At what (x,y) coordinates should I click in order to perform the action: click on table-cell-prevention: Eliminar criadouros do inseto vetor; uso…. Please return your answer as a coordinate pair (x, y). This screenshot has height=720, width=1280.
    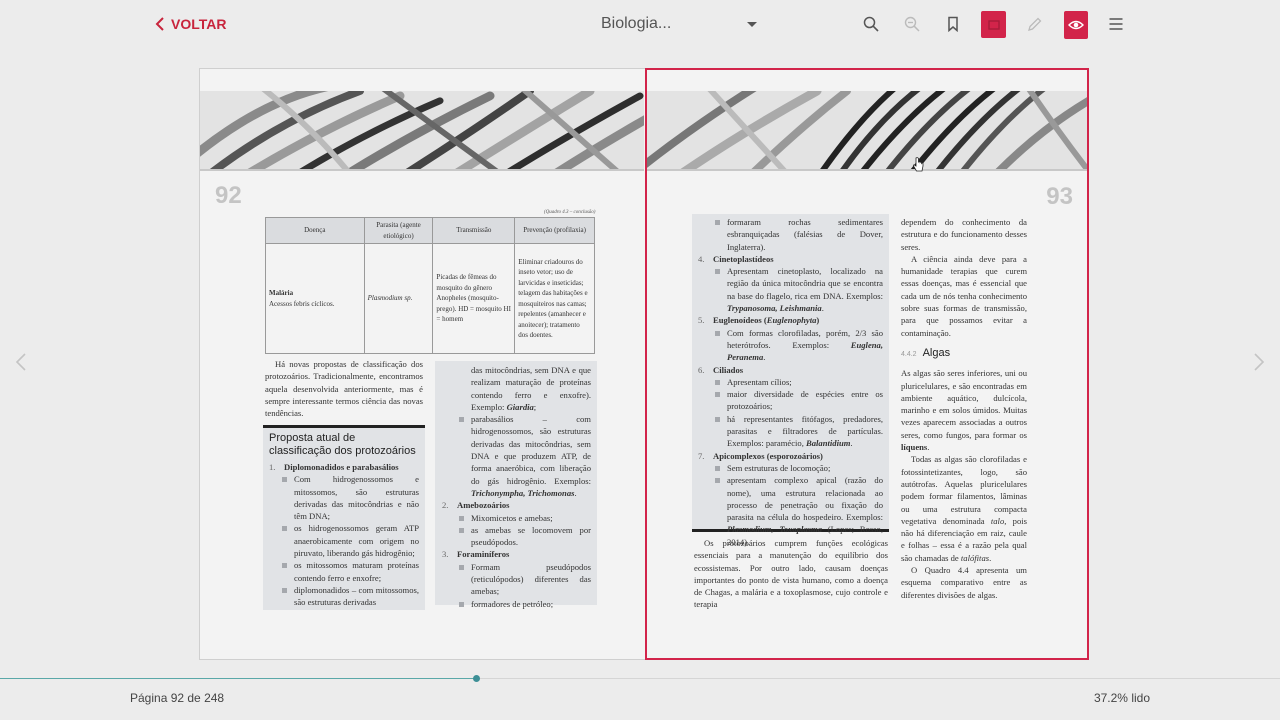
    Looking at the image, I should click on (554, 298).